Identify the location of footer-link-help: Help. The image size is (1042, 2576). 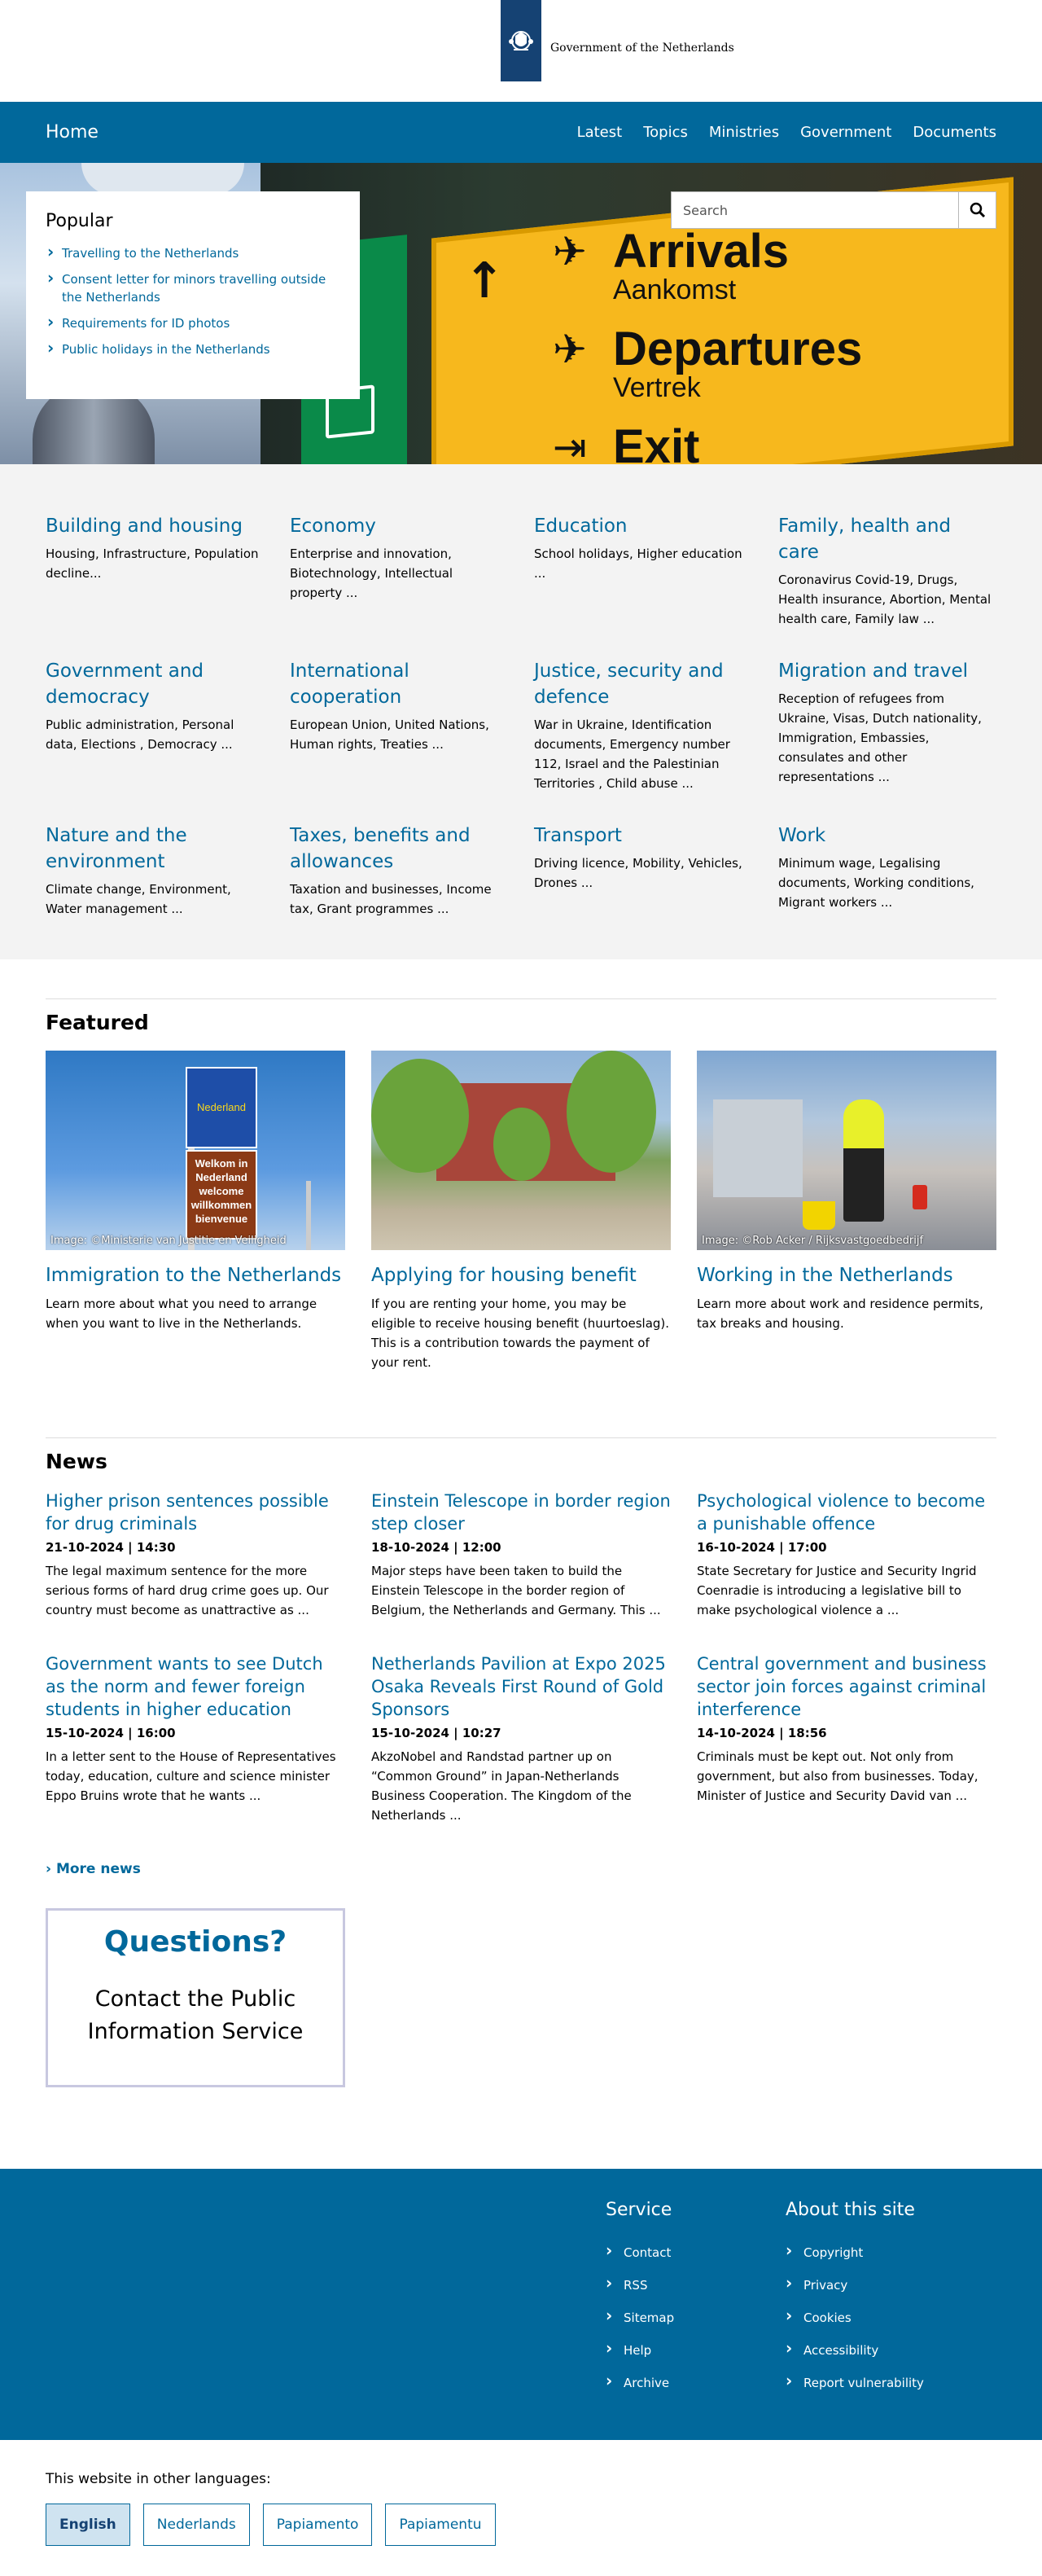
(677, 2349).